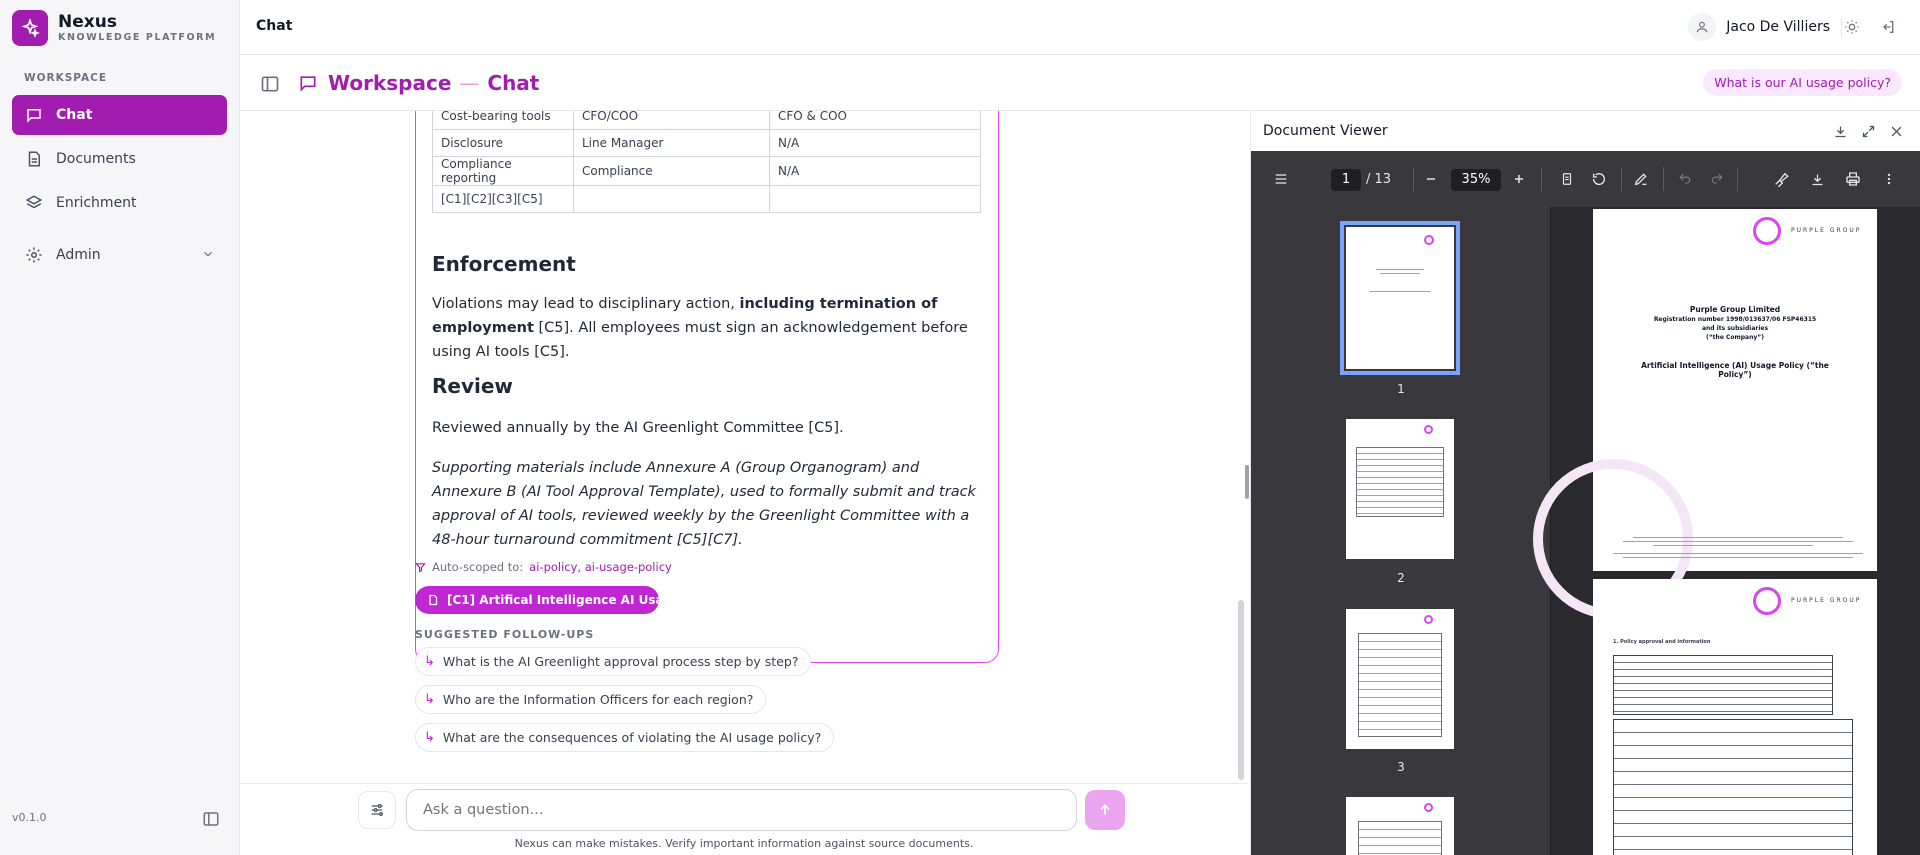  Describe the element at coordinates (1826, 230) in the screenshot. I see `logo-wordmark: PURPLE GROUP` at that location.